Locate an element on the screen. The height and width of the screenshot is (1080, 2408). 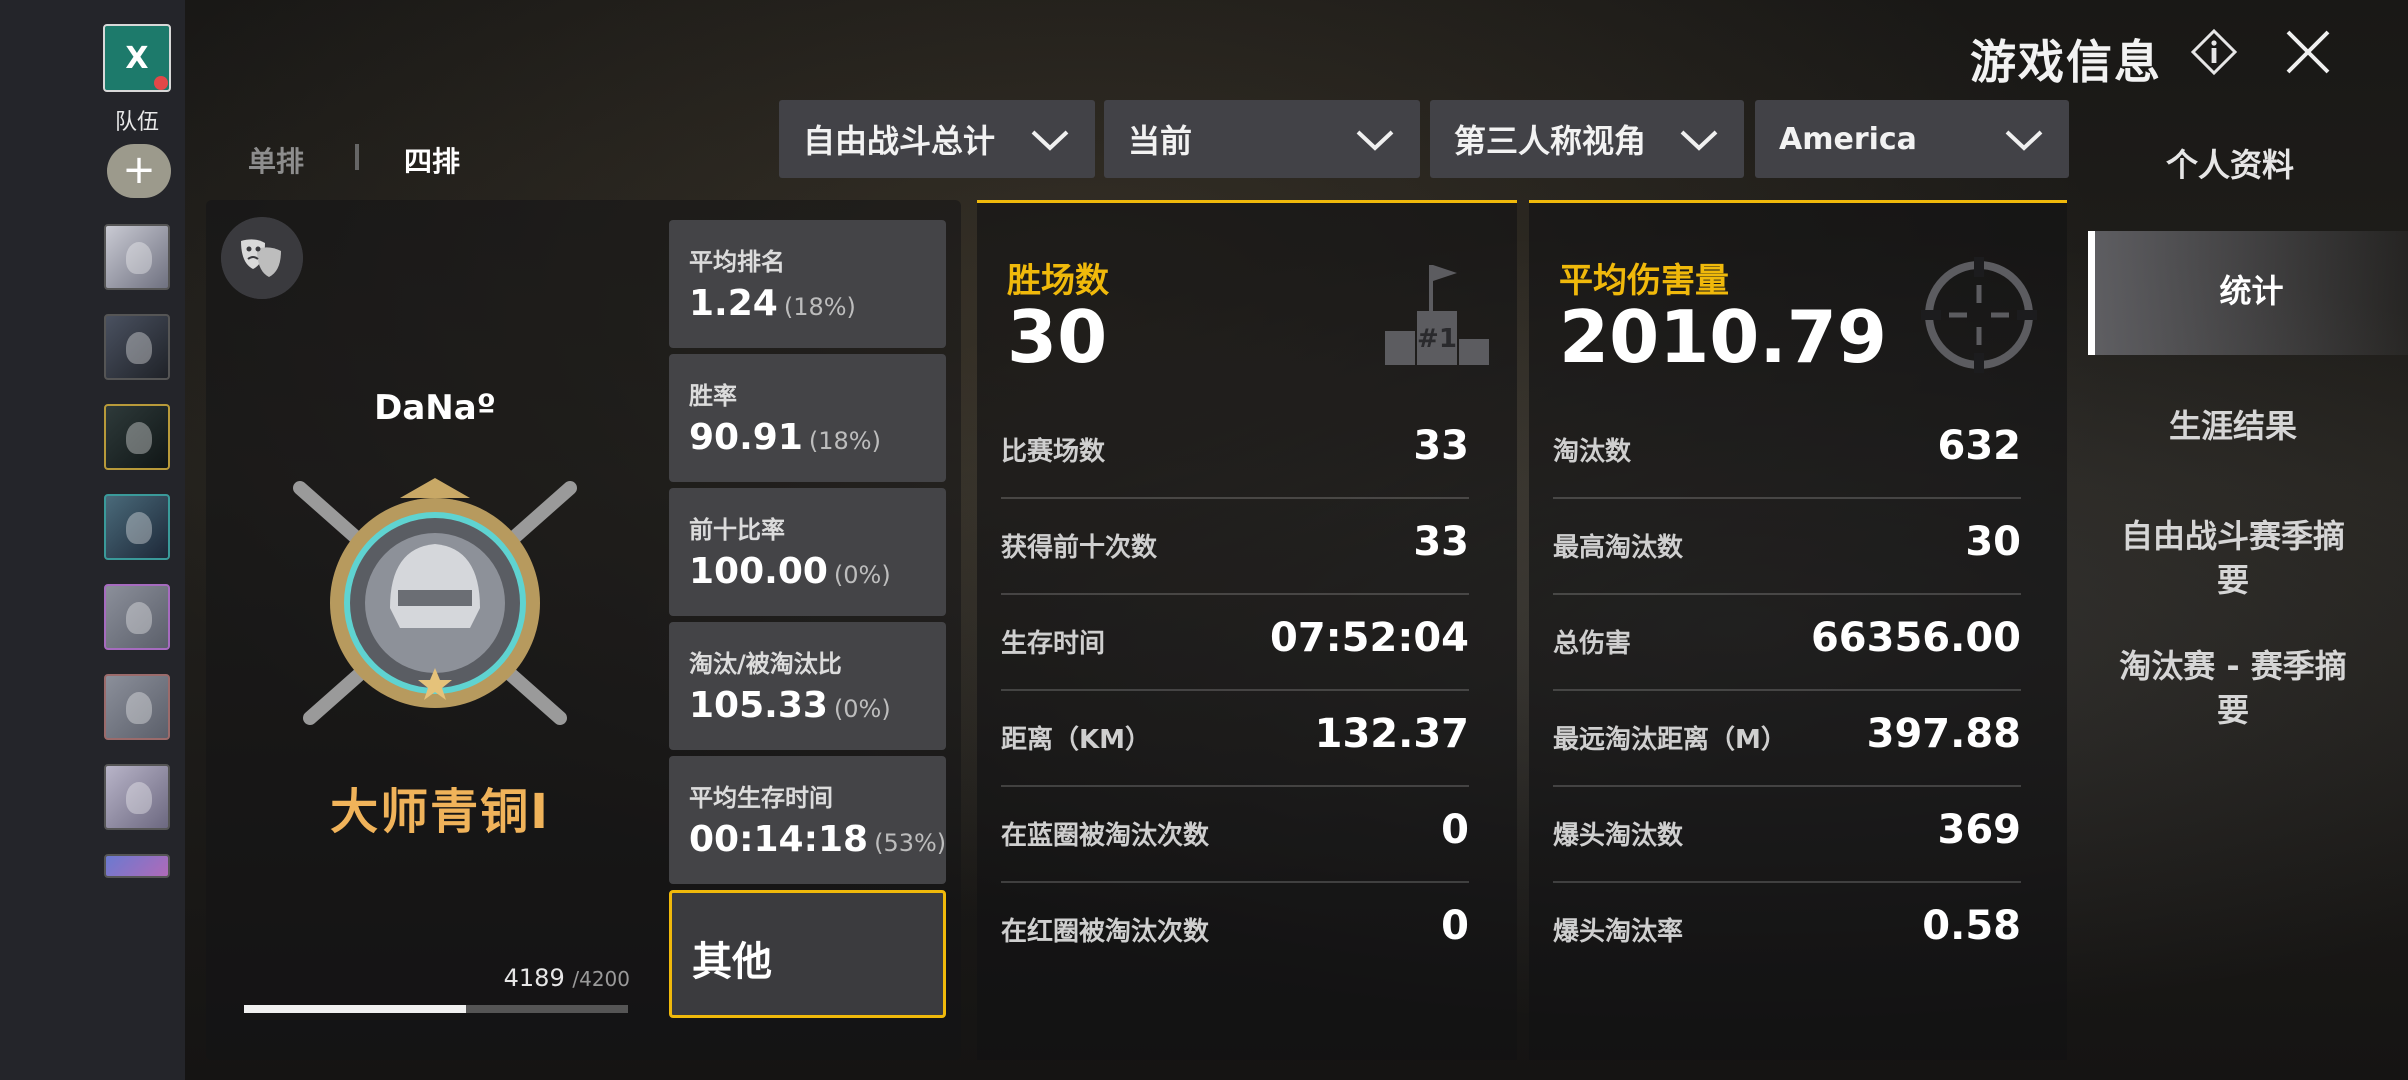
stat-label: 总伤害 is located at coordinates (1592, 644).